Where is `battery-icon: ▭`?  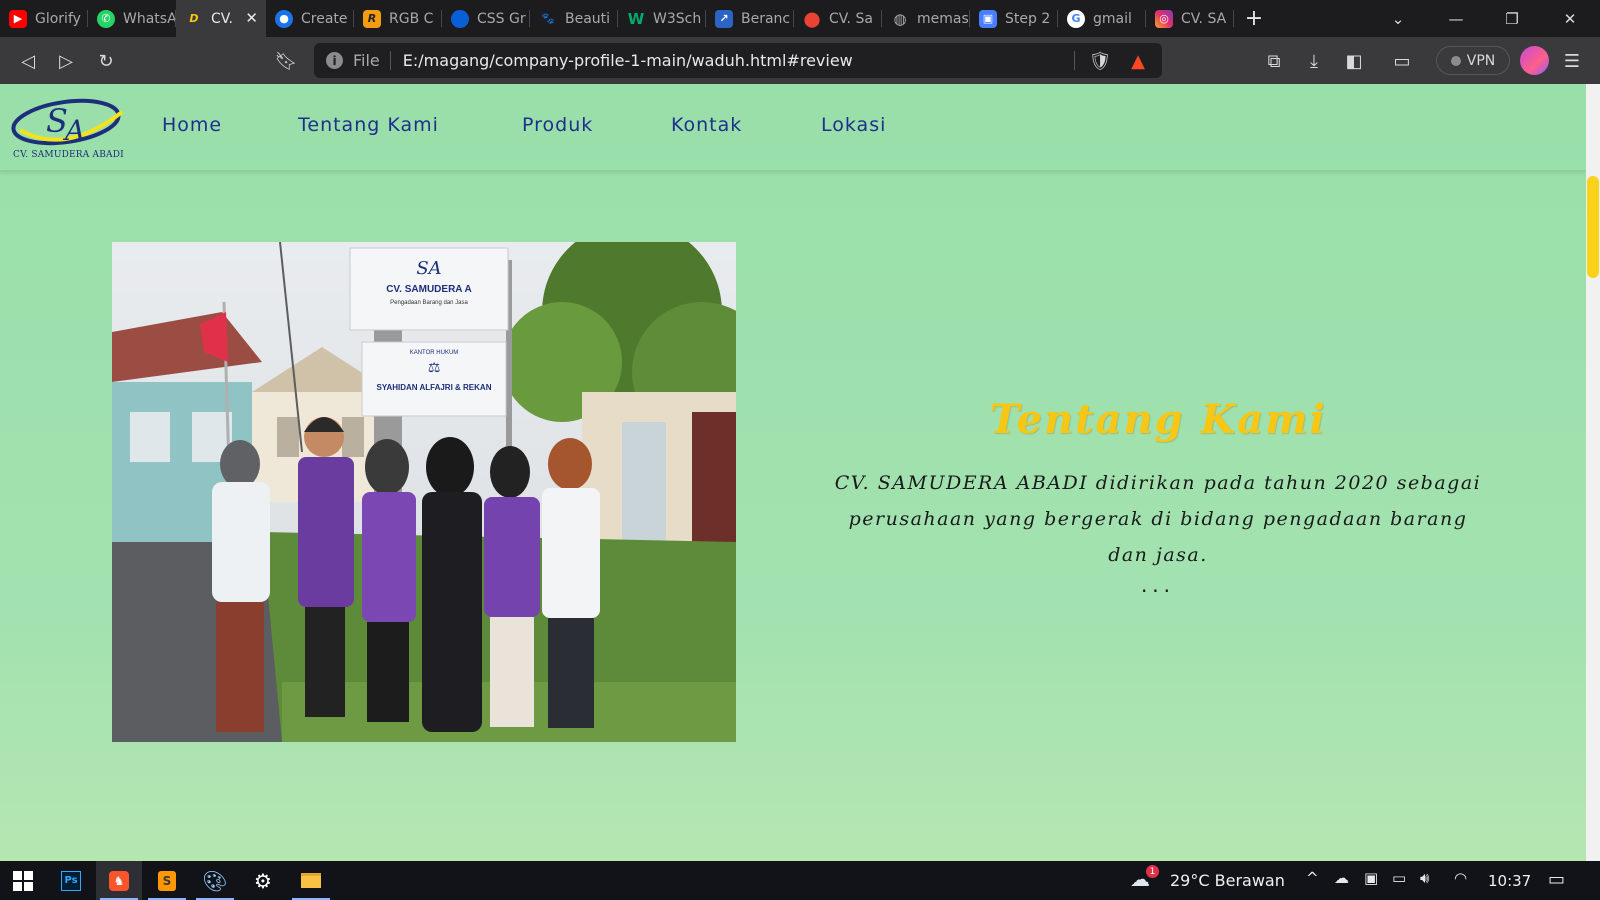 battery-icon: ▭ is located at coordinates (1399, 878).